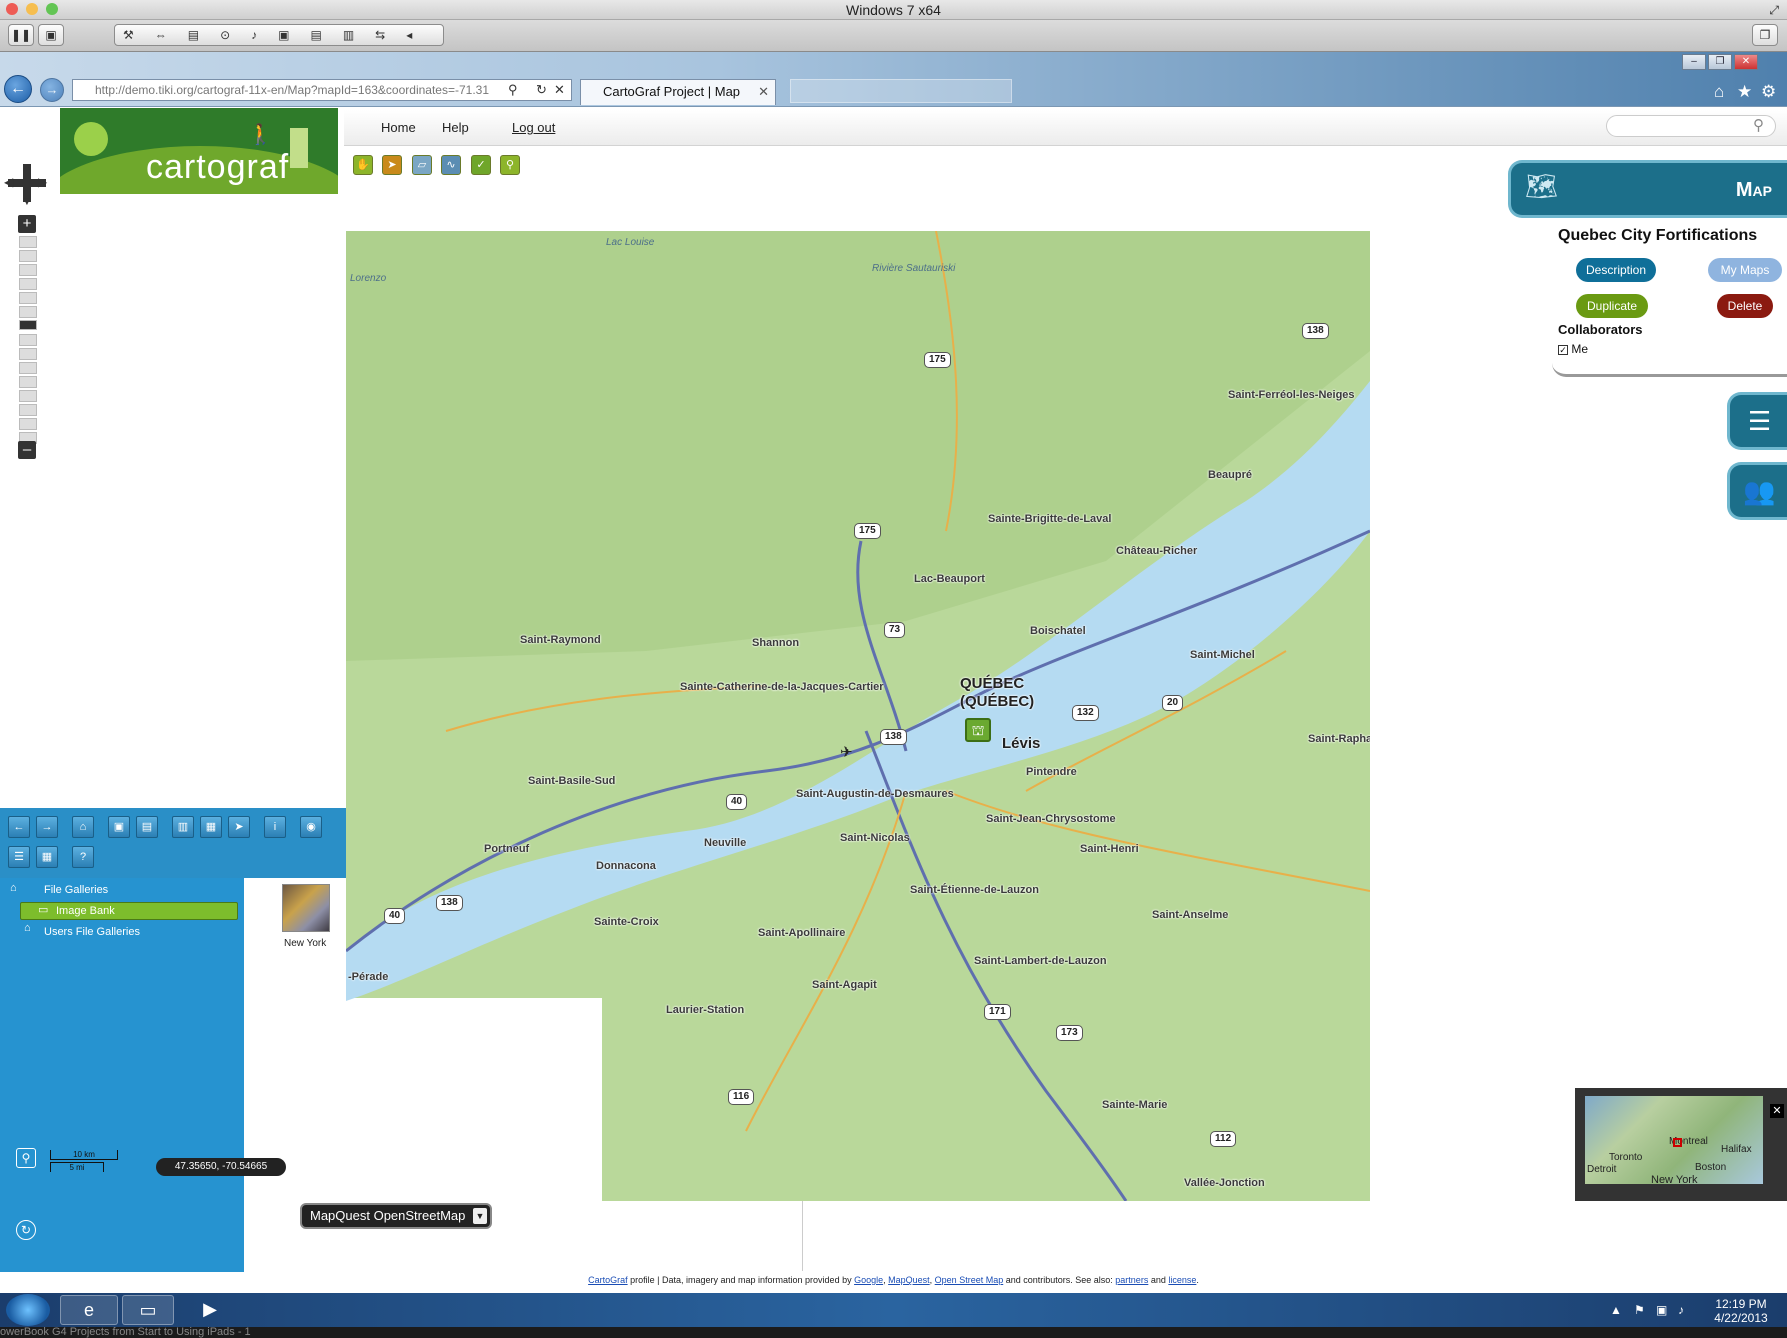 The height and width of the screenshot is (1338, 1787). Describe the element at coordinates (559, 90) in the screenshot. I see `stop-icon: ✕` at that location.